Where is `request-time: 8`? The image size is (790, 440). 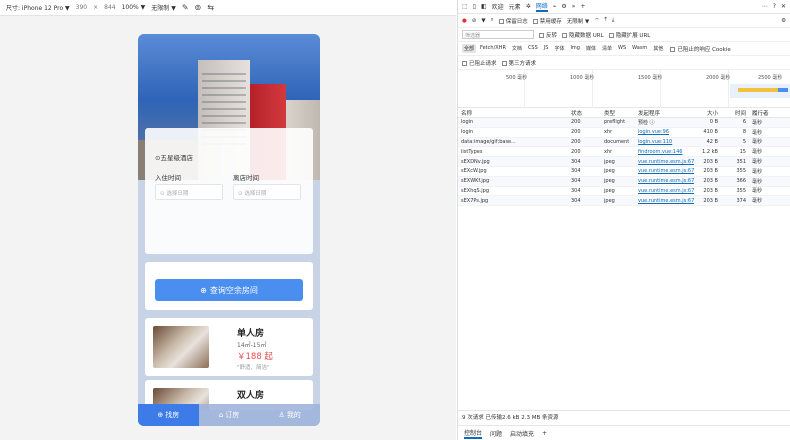
request-time: 8 is located at coordinates (744, 132).